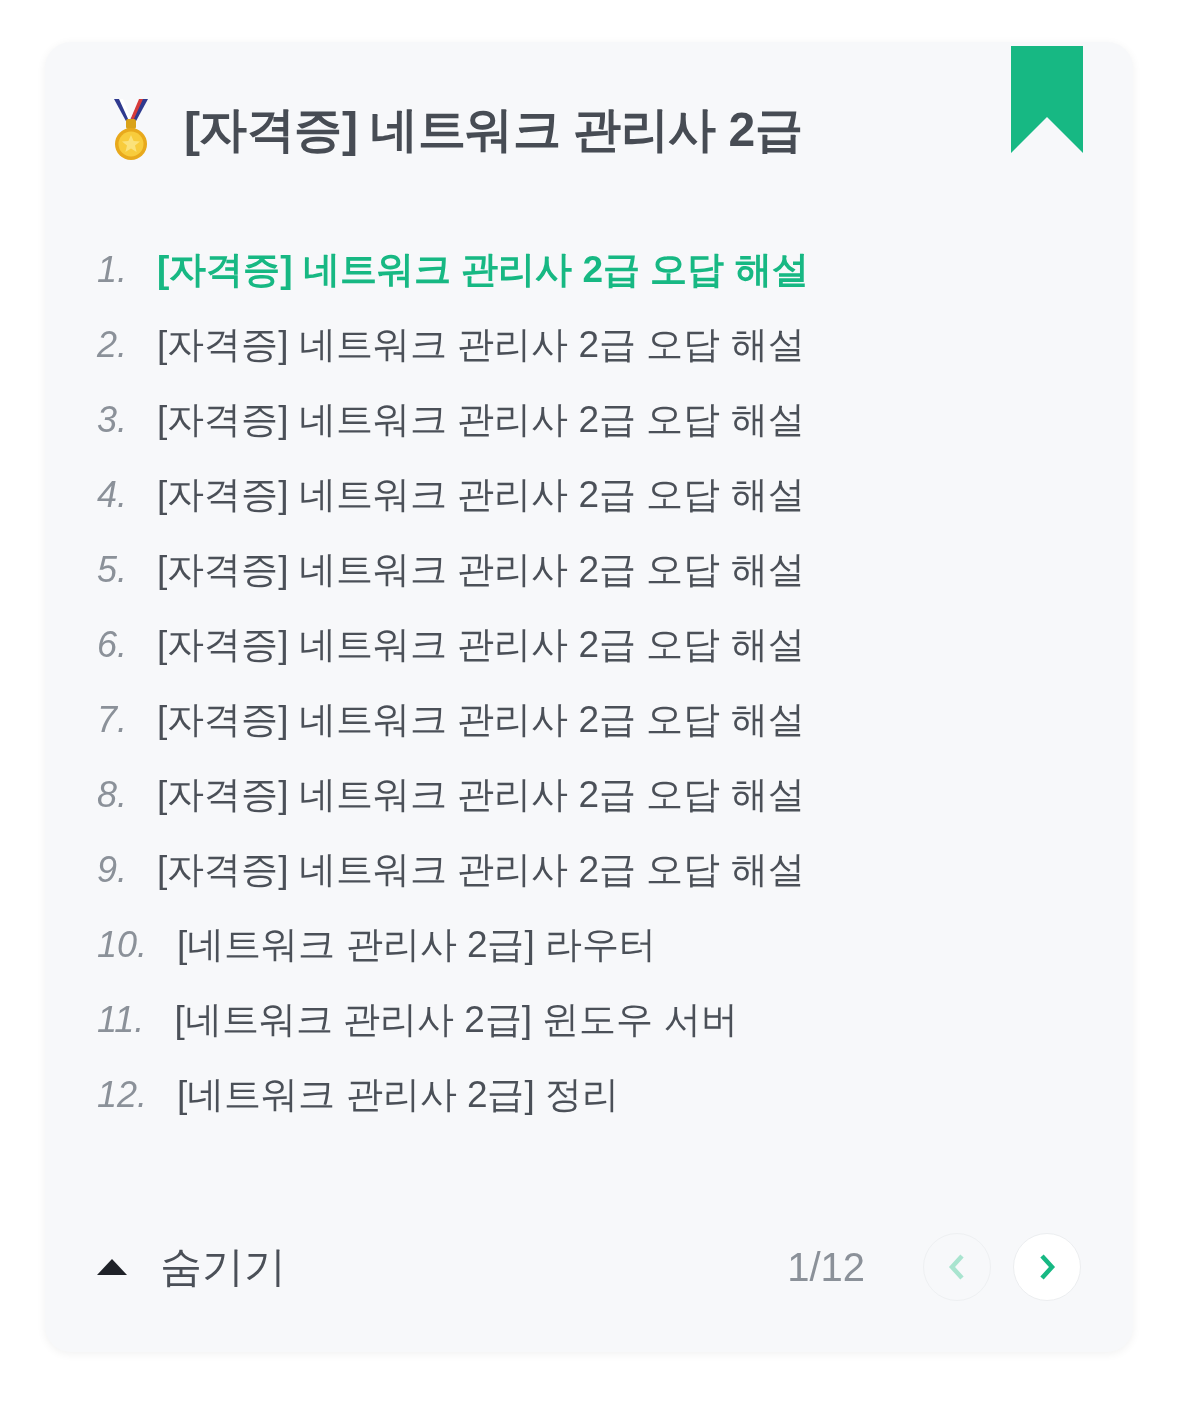  I want to click on item-number: 7., so click(112, 719).